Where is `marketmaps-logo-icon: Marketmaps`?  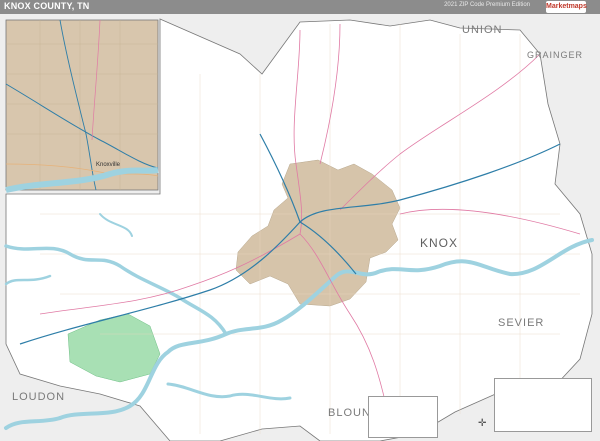 marketmaps-logo-icon: Marketmaps is located at coordinates (566, 7).